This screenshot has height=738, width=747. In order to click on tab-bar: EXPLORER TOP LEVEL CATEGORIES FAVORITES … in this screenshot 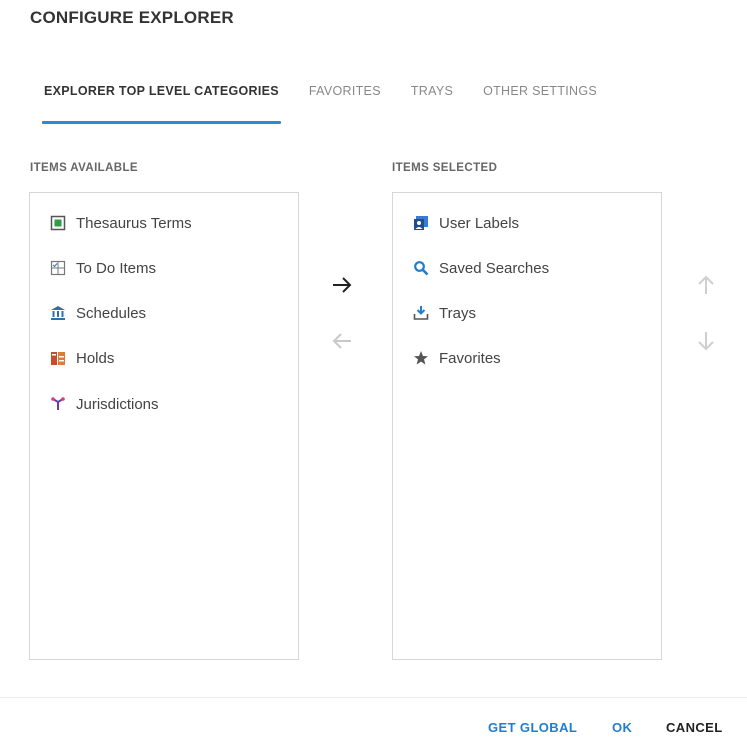, I will do `click(334, 105)`.